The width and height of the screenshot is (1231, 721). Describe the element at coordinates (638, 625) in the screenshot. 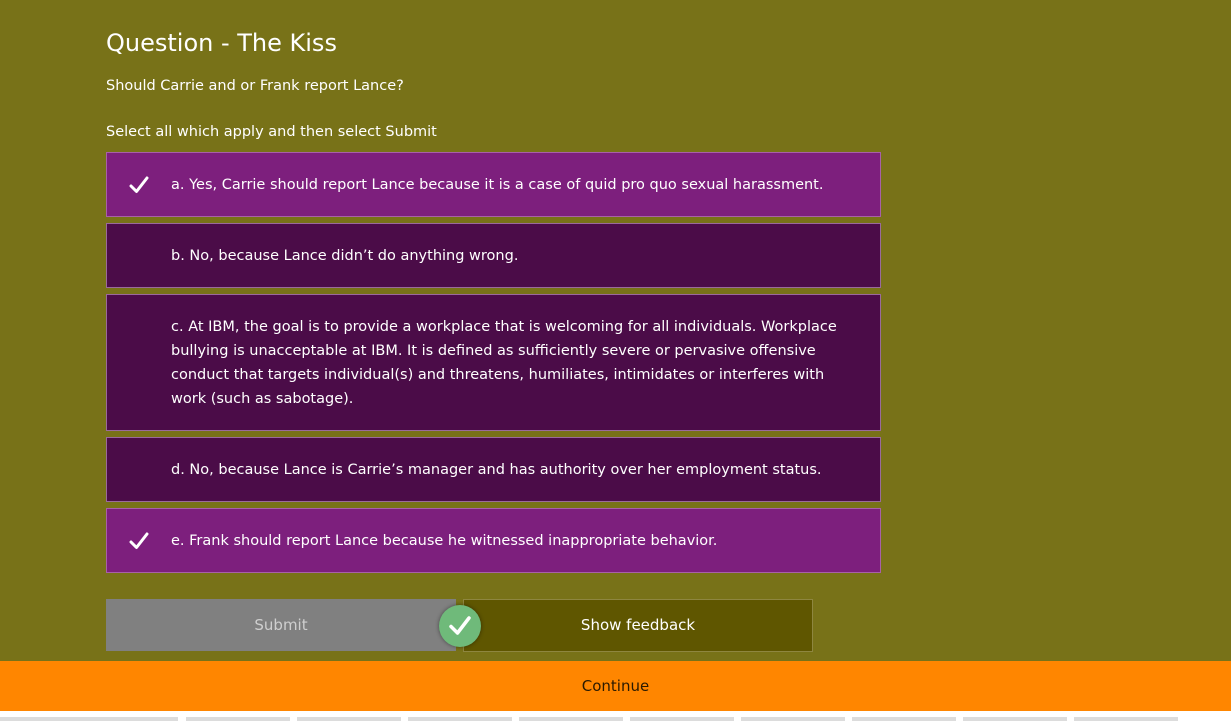

I see `show-feedback-button: Show feedback` at that location.